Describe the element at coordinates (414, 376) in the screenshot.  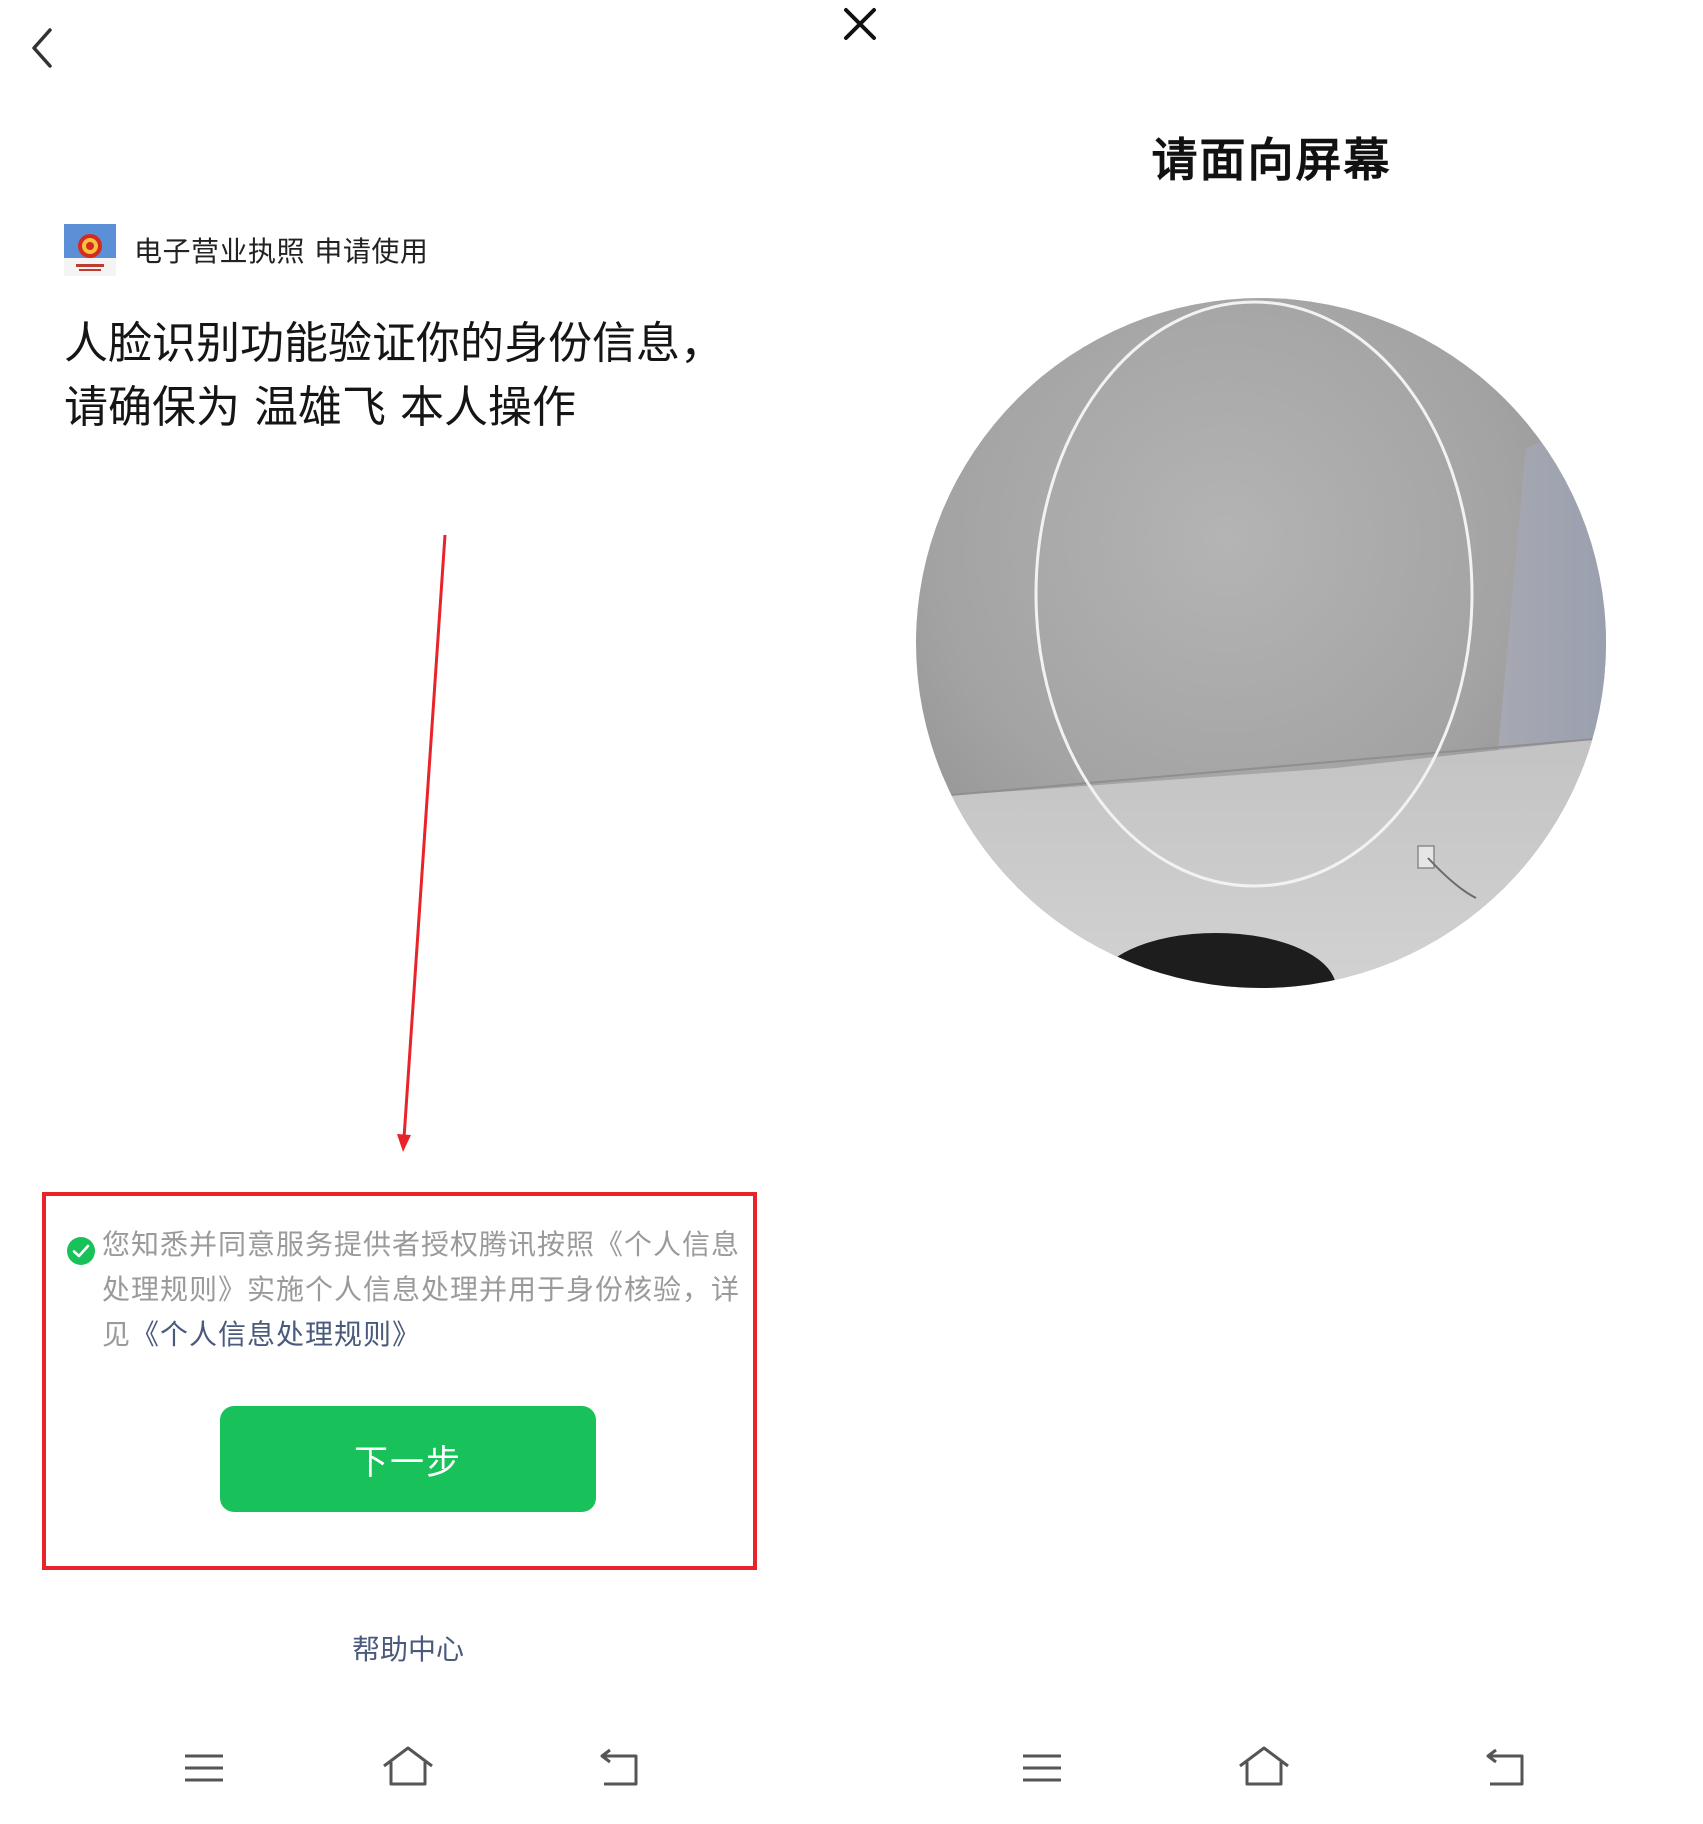
I see `page-headline: 人脸识别功能验证你的身份信息， 请确保为 温雄飞 本人操作` at that location.